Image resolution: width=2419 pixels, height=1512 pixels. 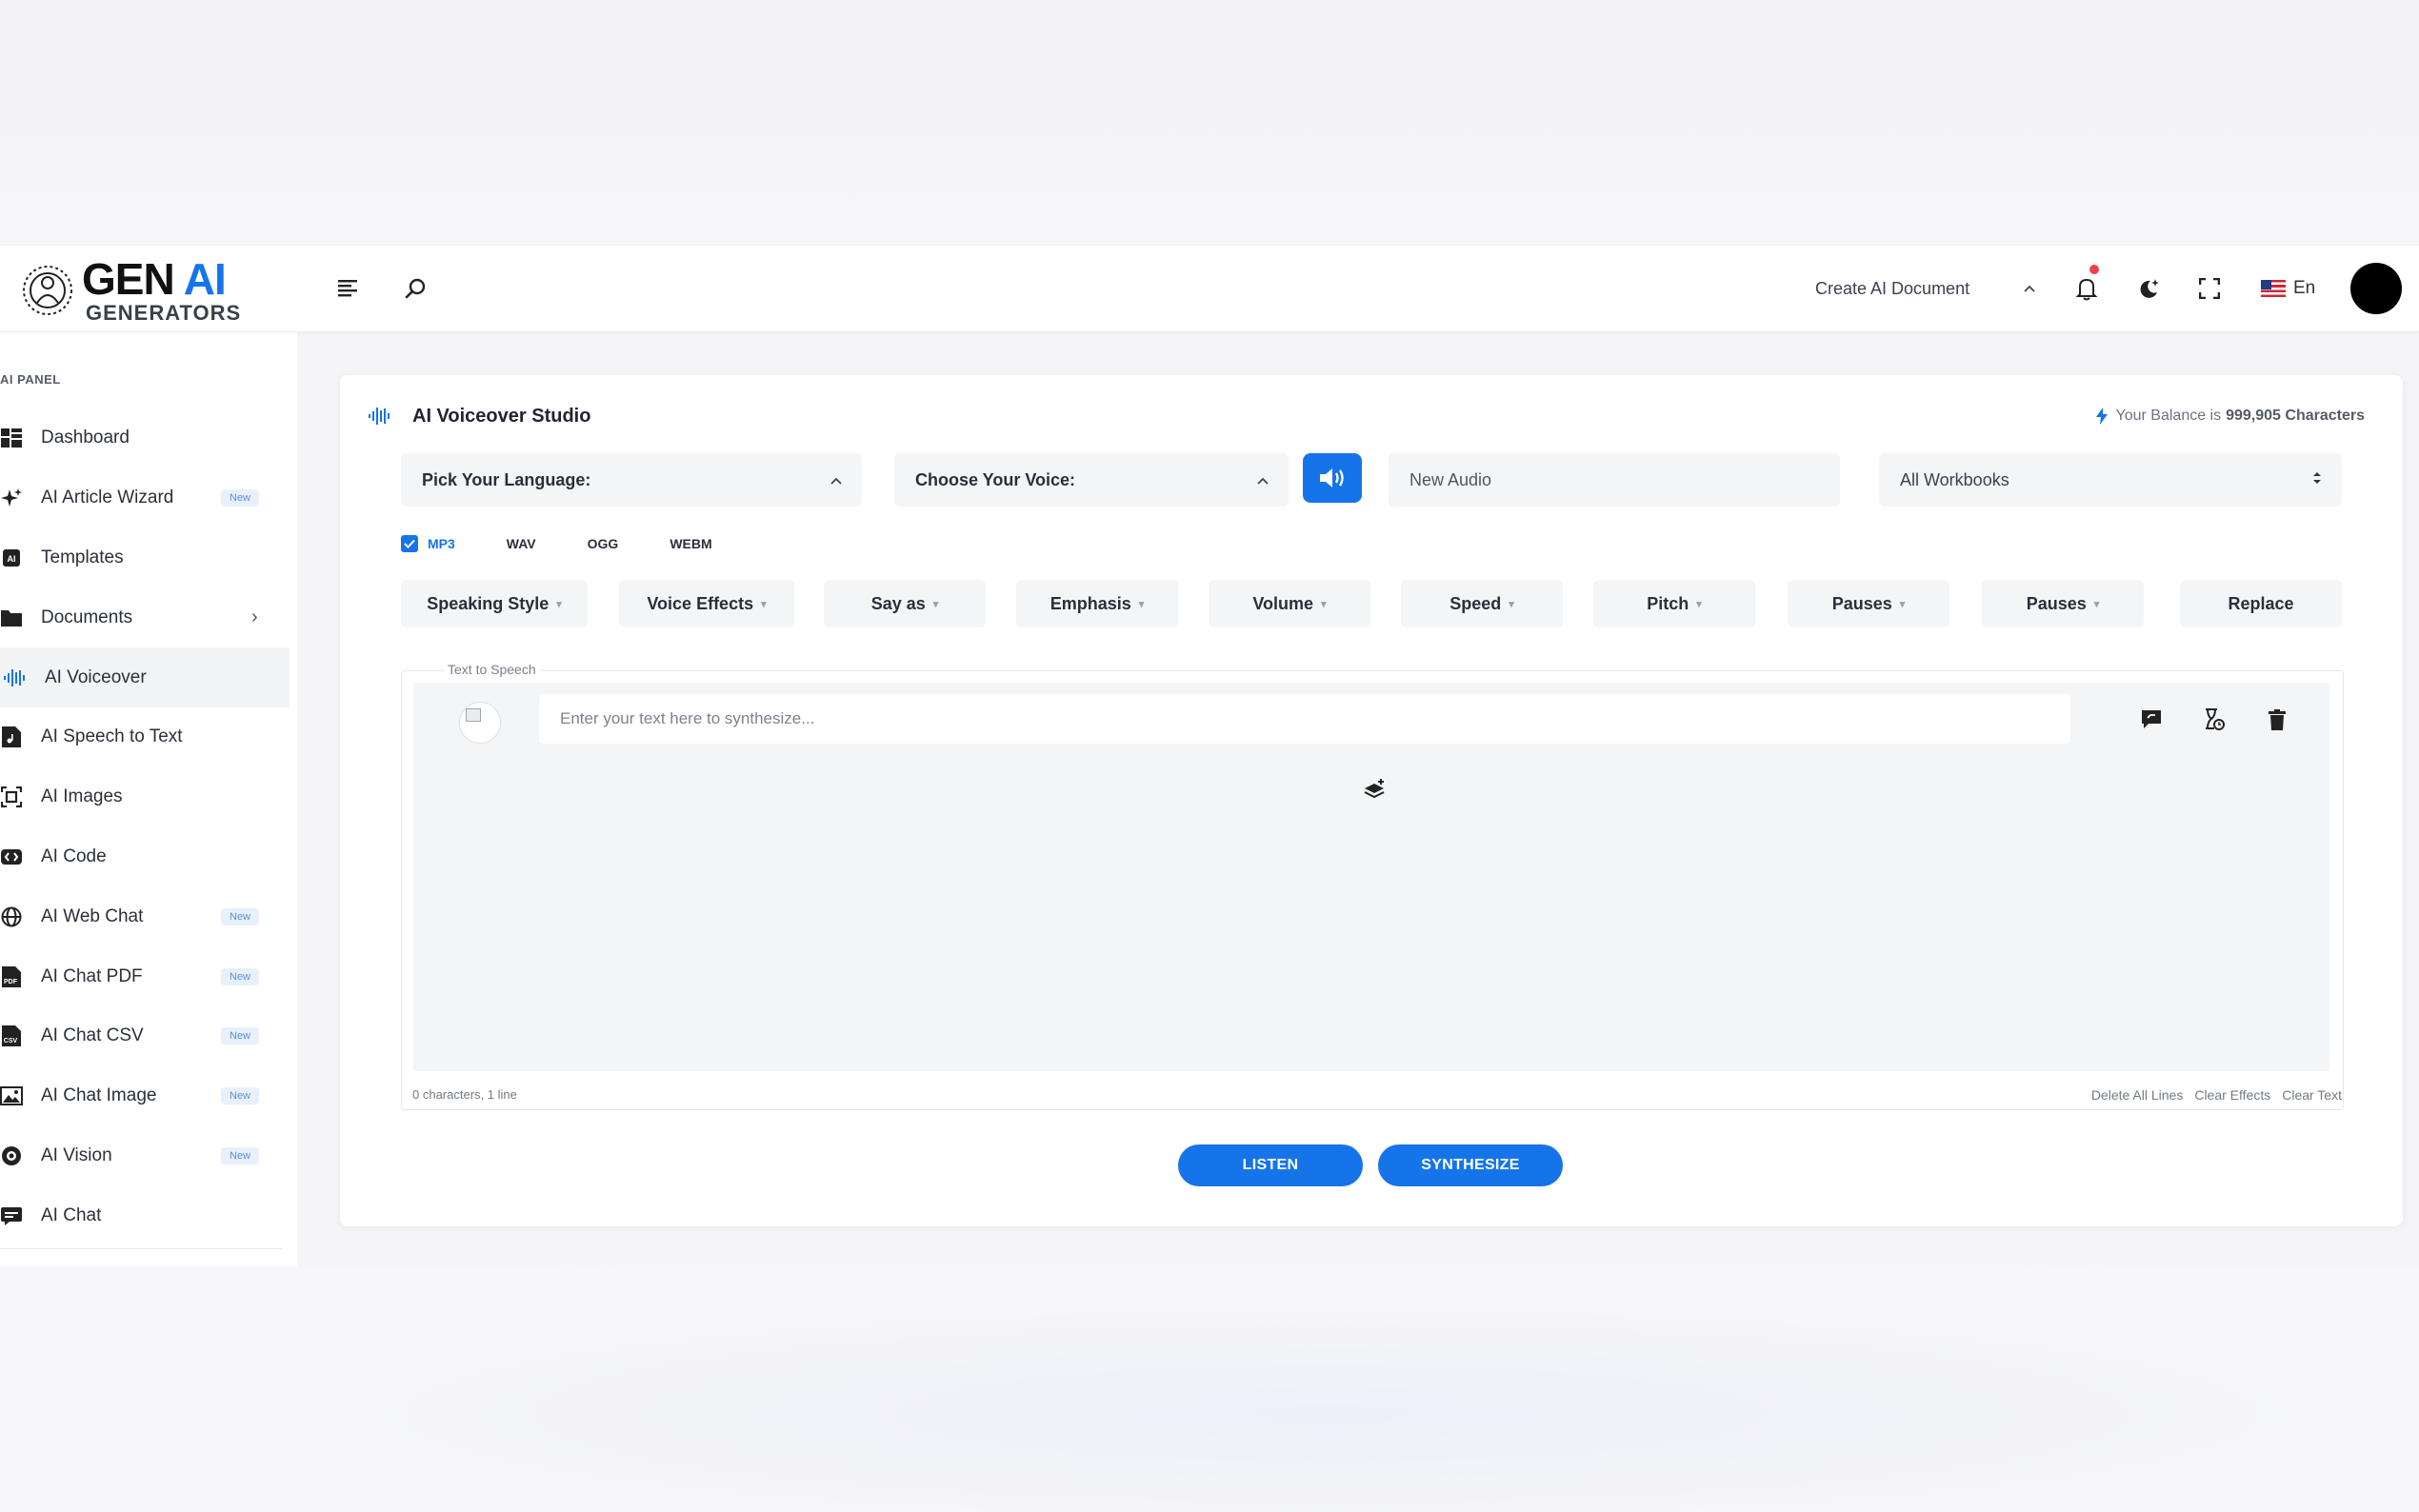 What do you see at coordinates (507, 543) in the screenshot?
I see `format-wav: WAV` at bounding box center [507, 543].